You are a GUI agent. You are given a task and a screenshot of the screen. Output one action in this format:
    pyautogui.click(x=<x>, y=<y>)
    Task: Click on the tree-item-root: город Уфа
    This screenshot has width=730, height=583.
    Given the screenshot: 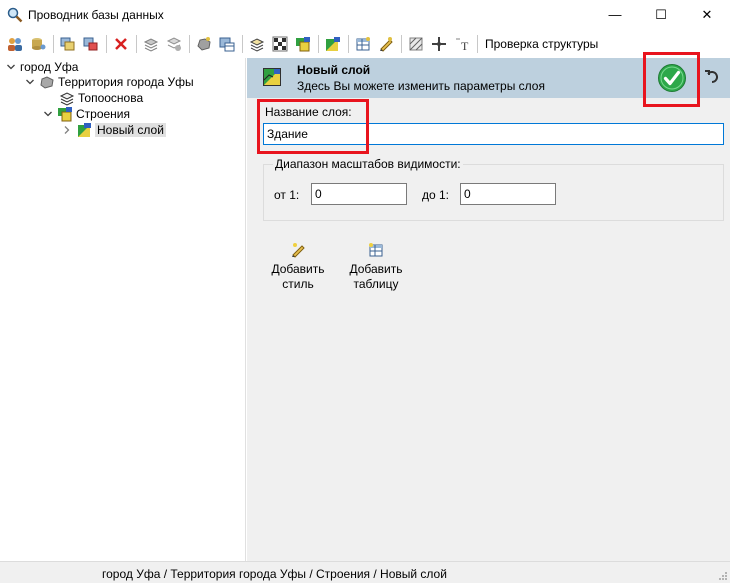 What is the action you would take?
    pyautogui.click(x=42, y=67)
    